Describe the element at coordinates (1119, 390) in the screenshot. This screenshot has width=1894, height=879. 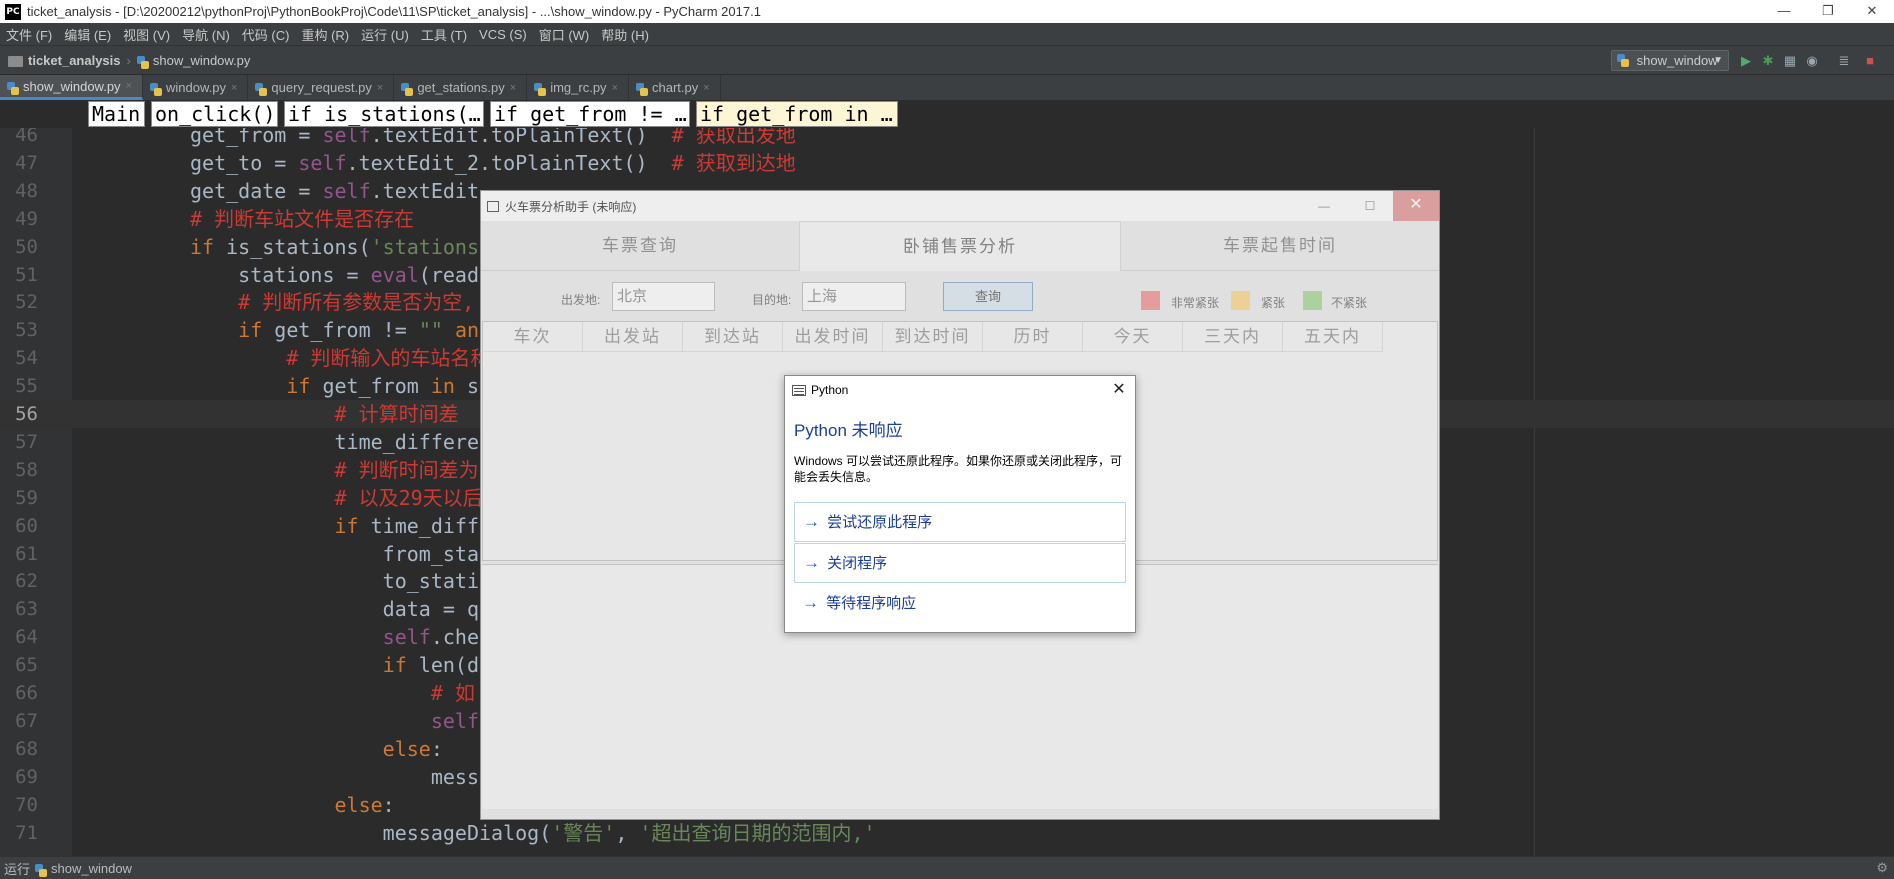
I see `dialog-close-button: ✕` at that location.